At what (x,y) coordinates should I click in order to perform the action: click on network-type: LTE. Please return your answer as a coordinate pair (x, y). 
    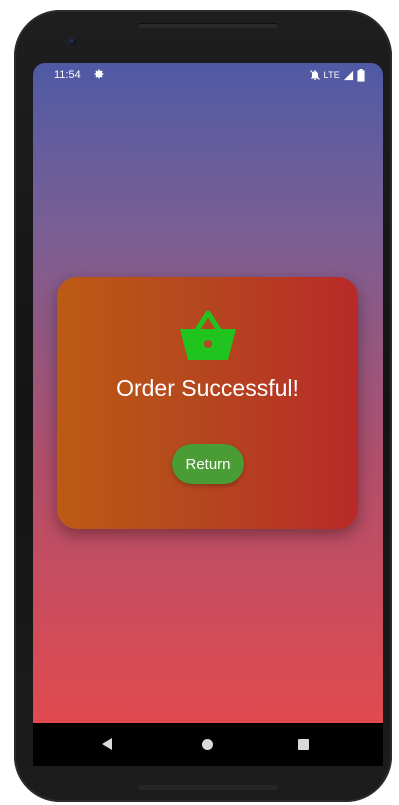
    Looking at the image, I should click on (331, 75).